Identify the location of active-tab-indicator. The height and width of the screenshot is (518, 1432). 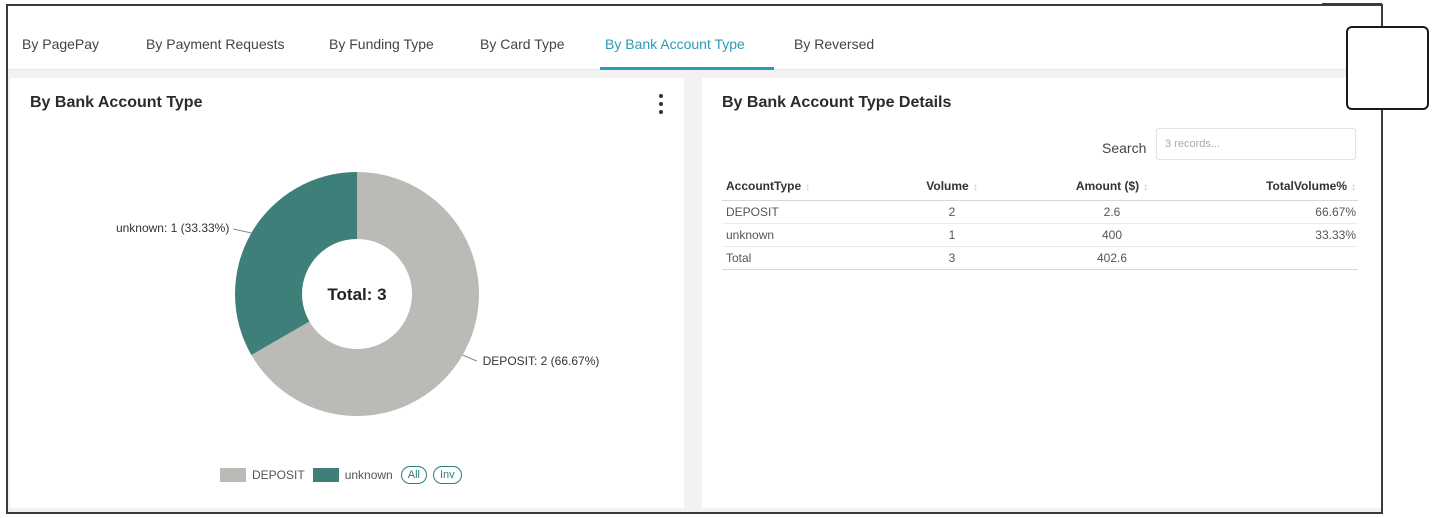
(687, 68).